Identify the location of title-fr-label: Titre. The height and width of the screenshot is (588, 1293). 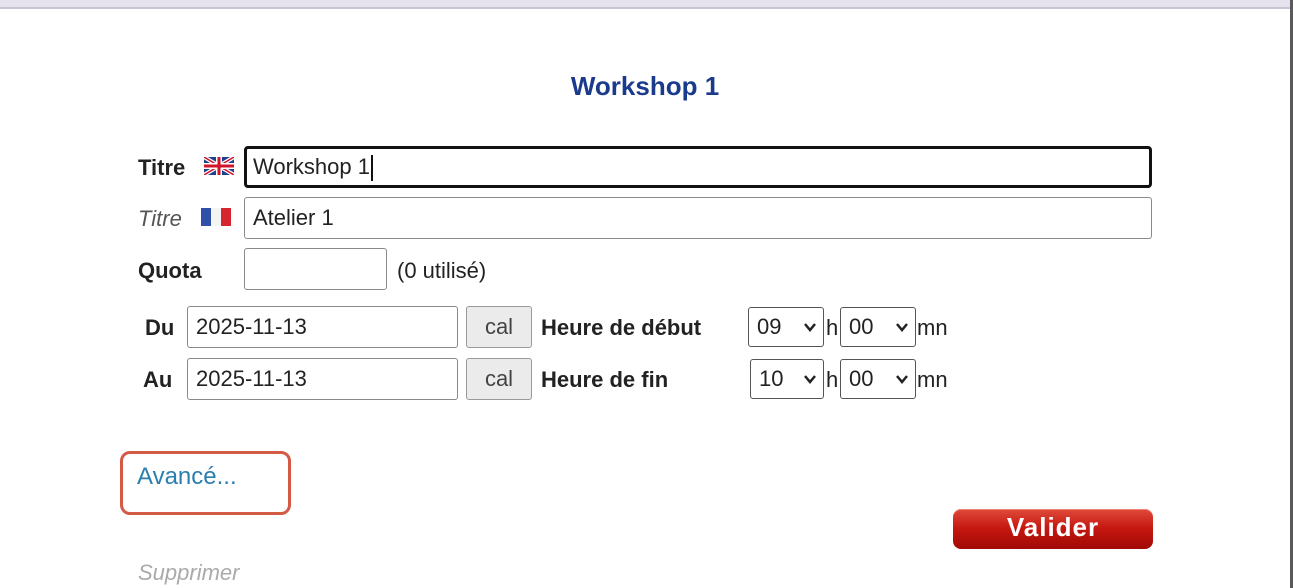
(160, 218).